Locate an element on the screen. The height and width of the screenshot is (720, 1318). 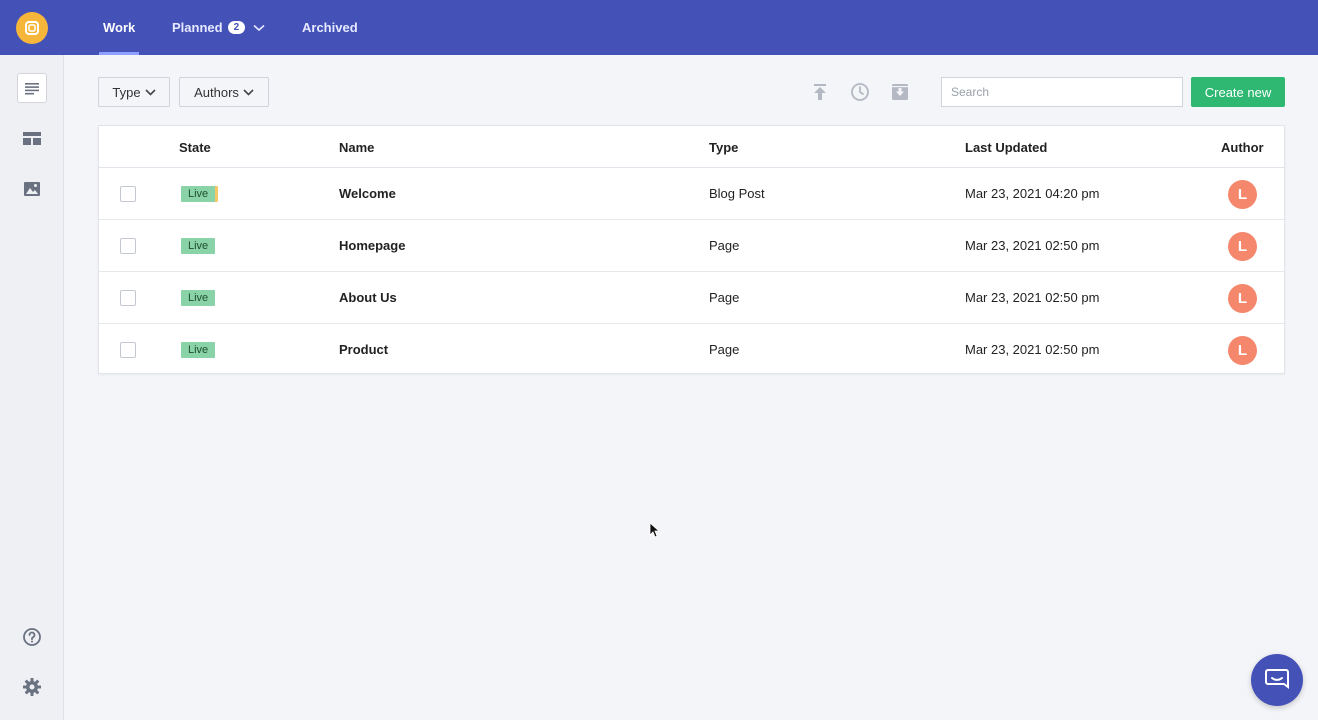
sidebar-item-media is located at coordinates (32, 189).